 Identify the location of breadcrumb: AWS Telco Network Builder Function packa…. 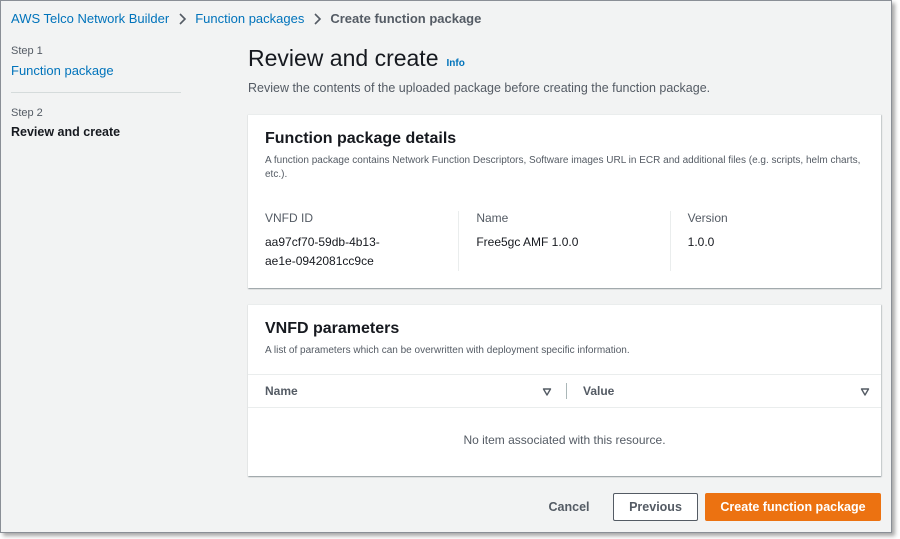
(246, 18).